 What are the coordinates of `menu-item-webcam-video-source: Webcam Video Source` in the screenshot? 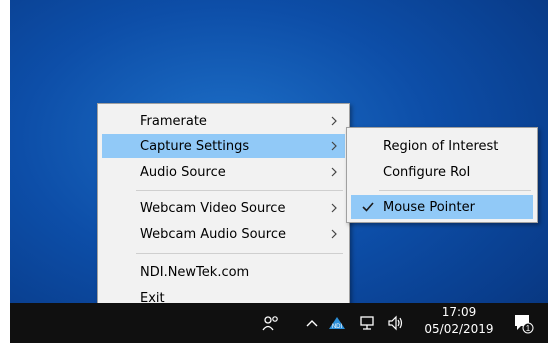 It's located at (223, 208).